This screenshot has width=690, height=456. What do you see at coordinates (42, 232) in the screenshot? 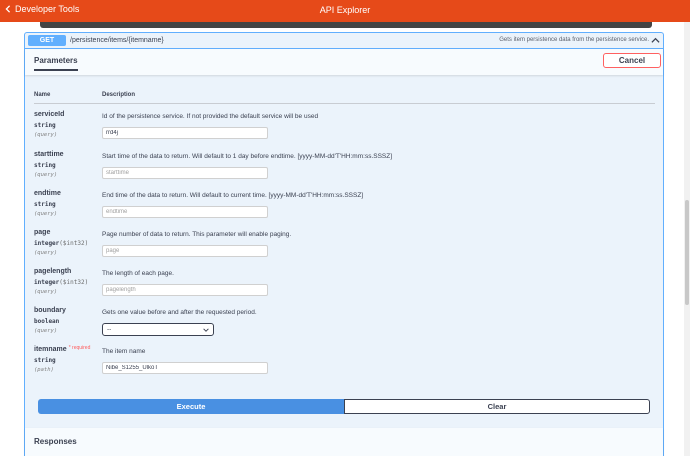
I see `param-name: page` at bounding box center [42, 232].